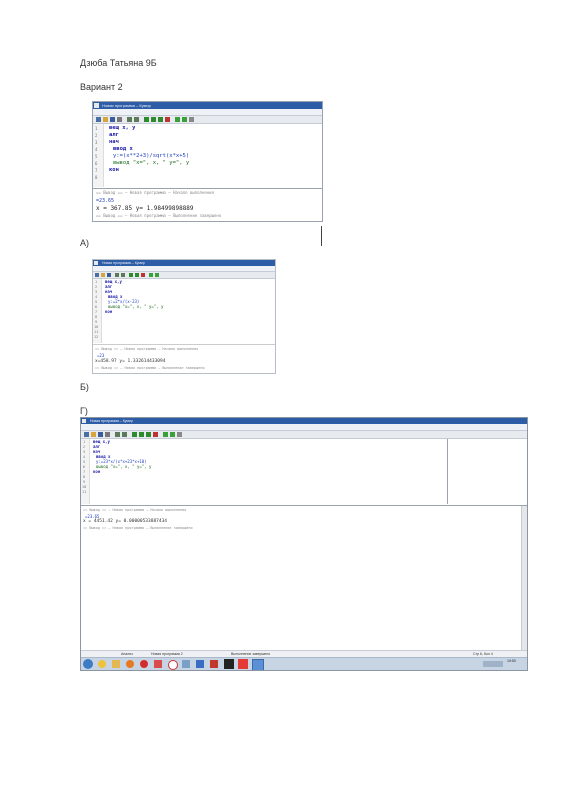 This screenshot has height=800, width=566. Describe the element at coordinates (200, 664) in the screenshot. I see `word-icon` at that location.